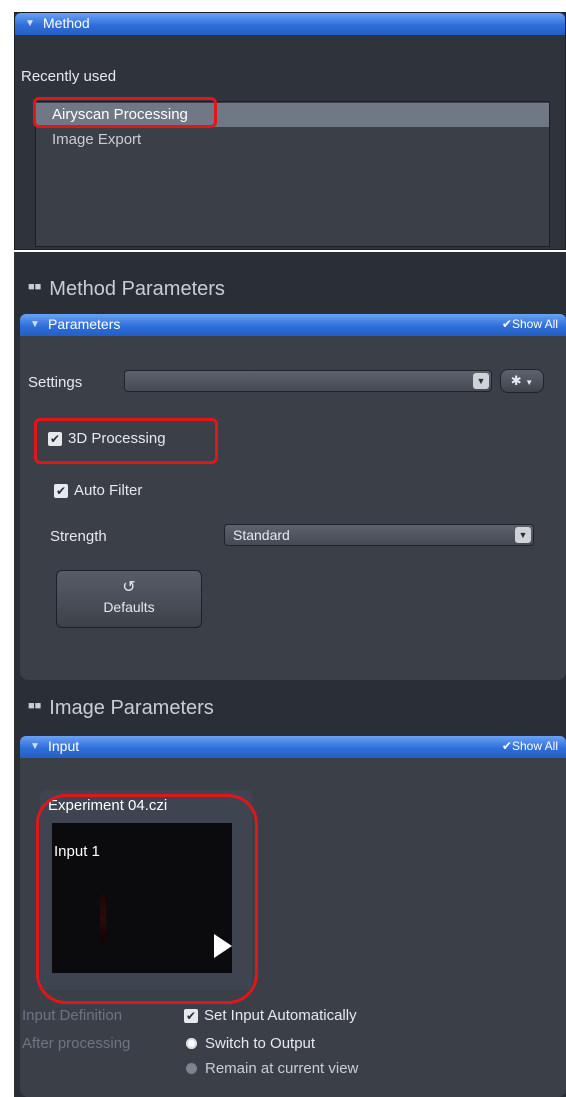  What do you see at coordinates (126, 441) in the screenshot?
I see `highlight-box-3d-processing` at bounding box center [126, 441].